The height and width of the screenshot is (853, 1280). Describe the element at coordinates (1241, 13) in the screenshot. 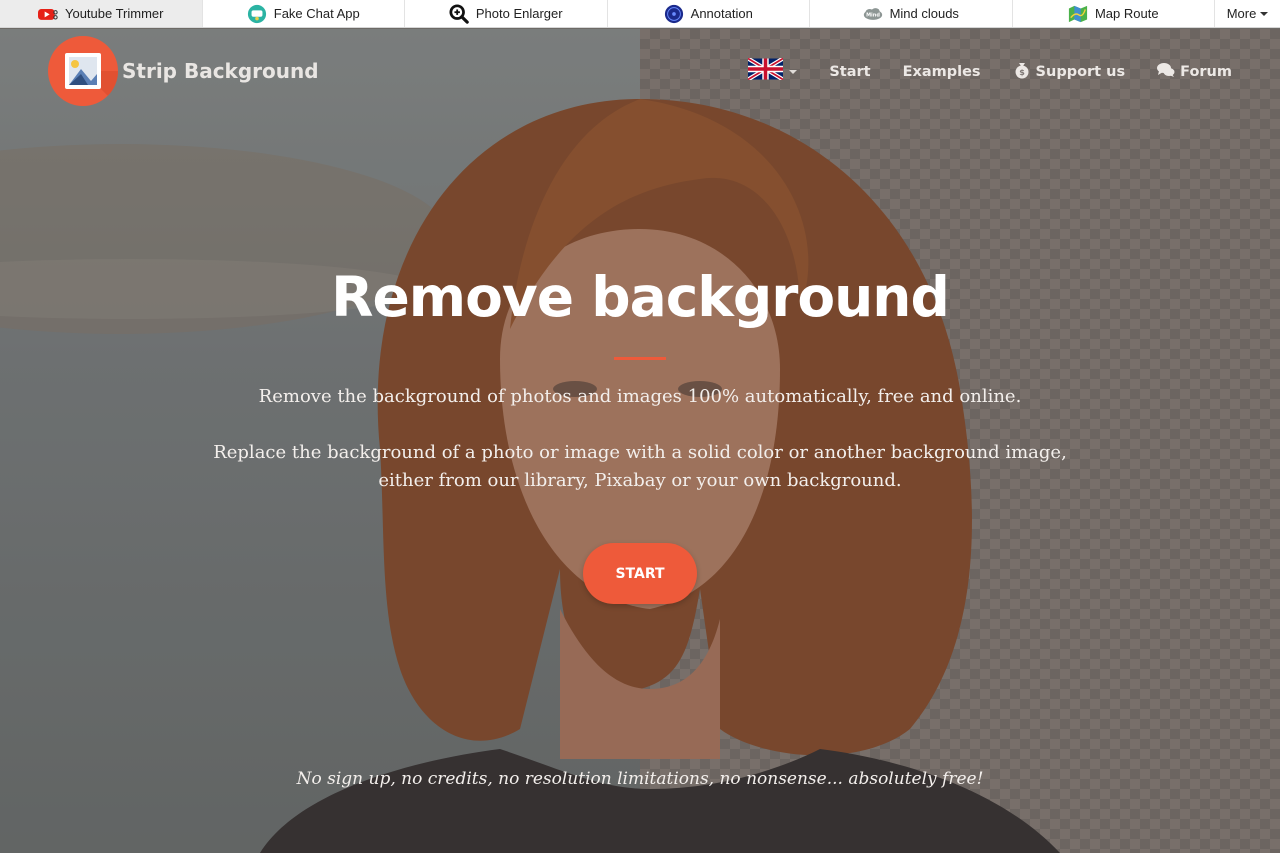

I see `more-label: More` at that location.